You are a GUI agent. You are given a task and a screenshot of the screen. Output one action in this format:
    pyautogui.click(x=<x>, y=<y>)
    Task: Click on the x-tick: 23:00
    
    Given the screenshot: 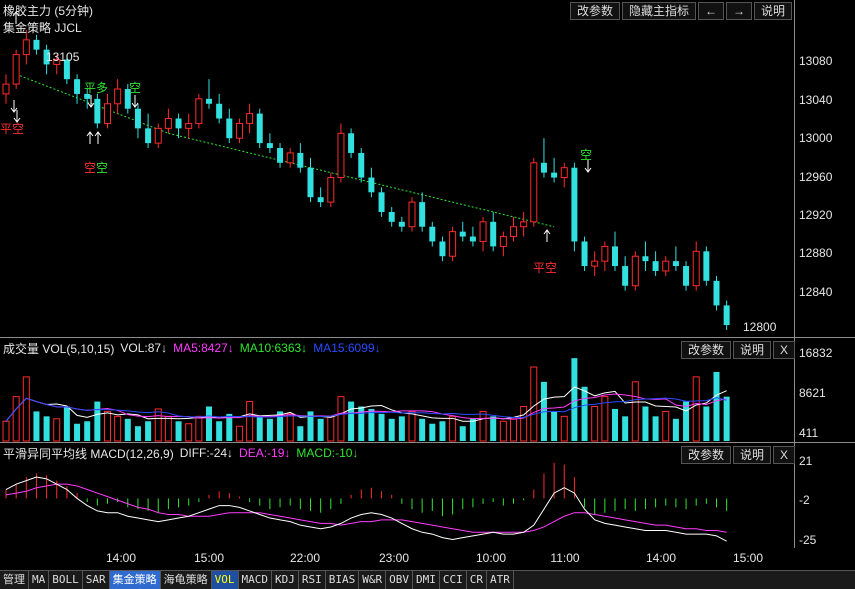 What is the action you would take?
    pyautogui.click(x=394, y=558)
    